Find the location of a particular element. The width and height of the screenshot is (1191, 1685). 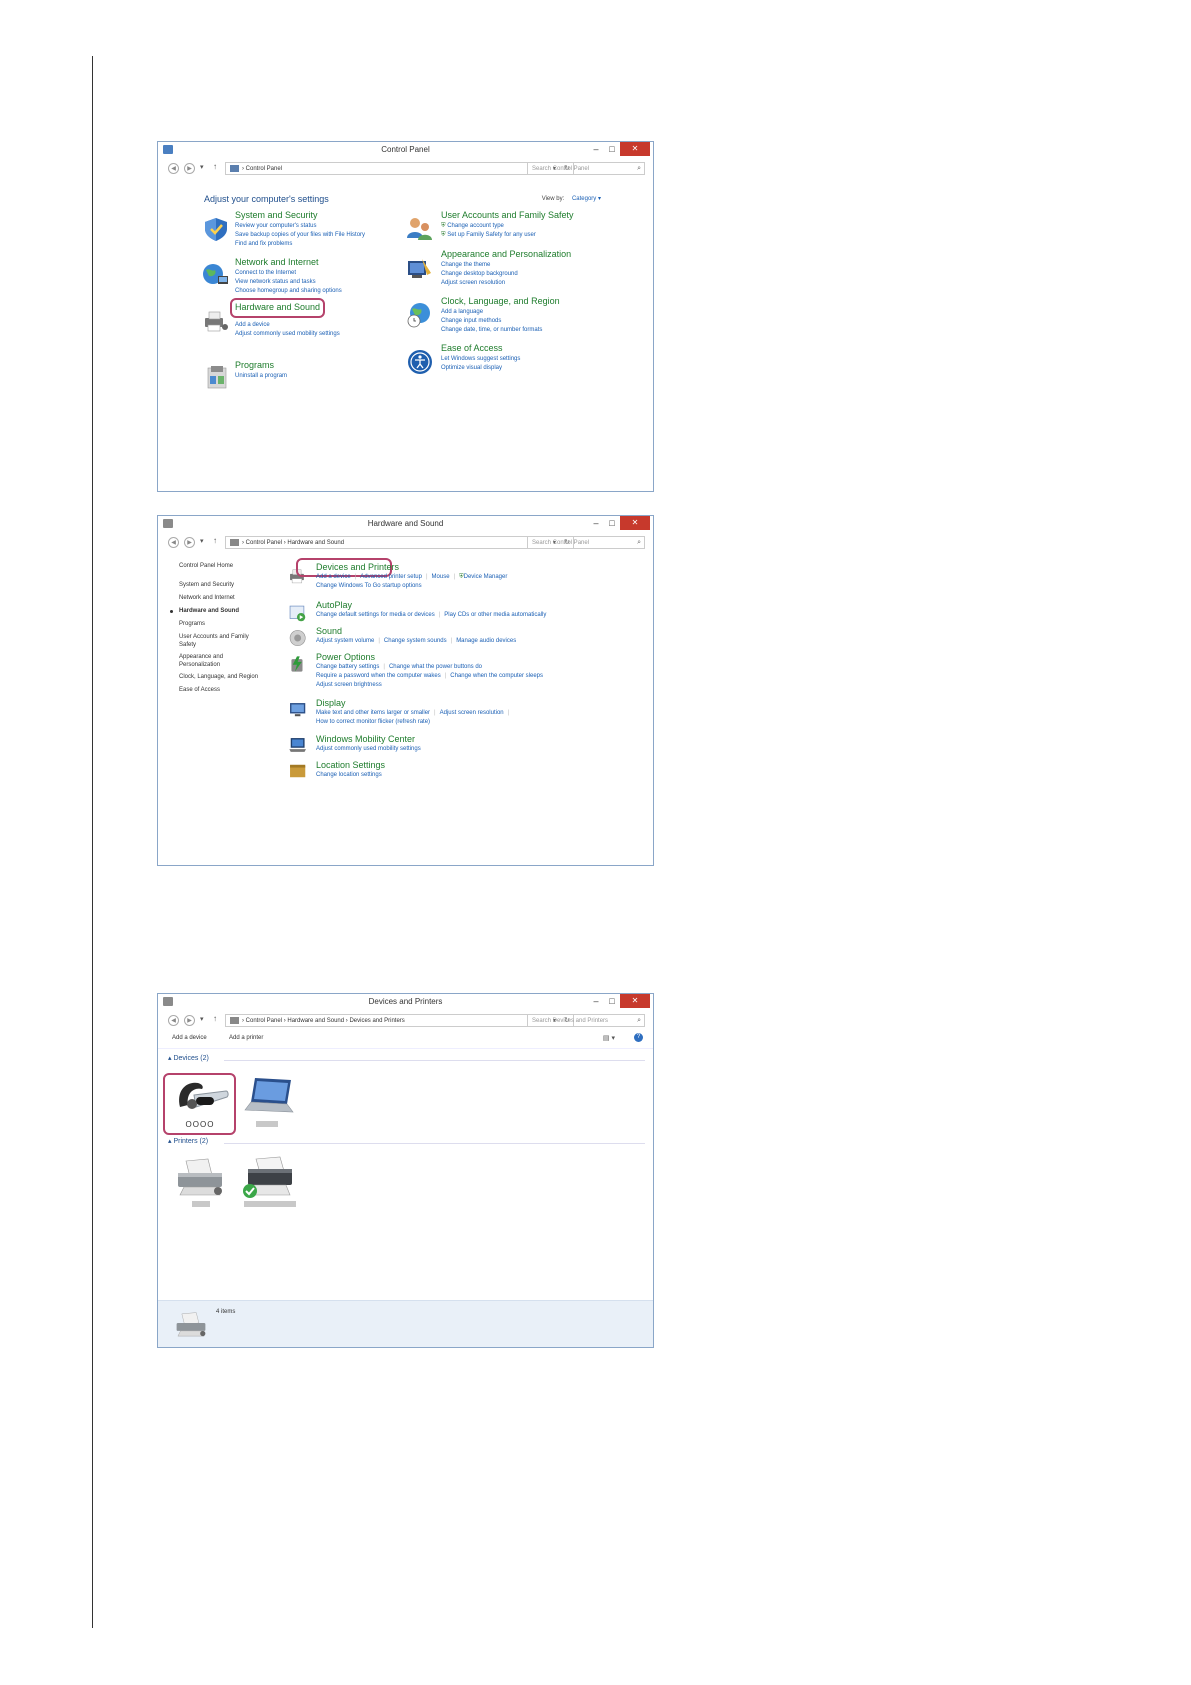

sidebar-item-clock: Clock, Language, and Region is located at coordinates (231, 677).